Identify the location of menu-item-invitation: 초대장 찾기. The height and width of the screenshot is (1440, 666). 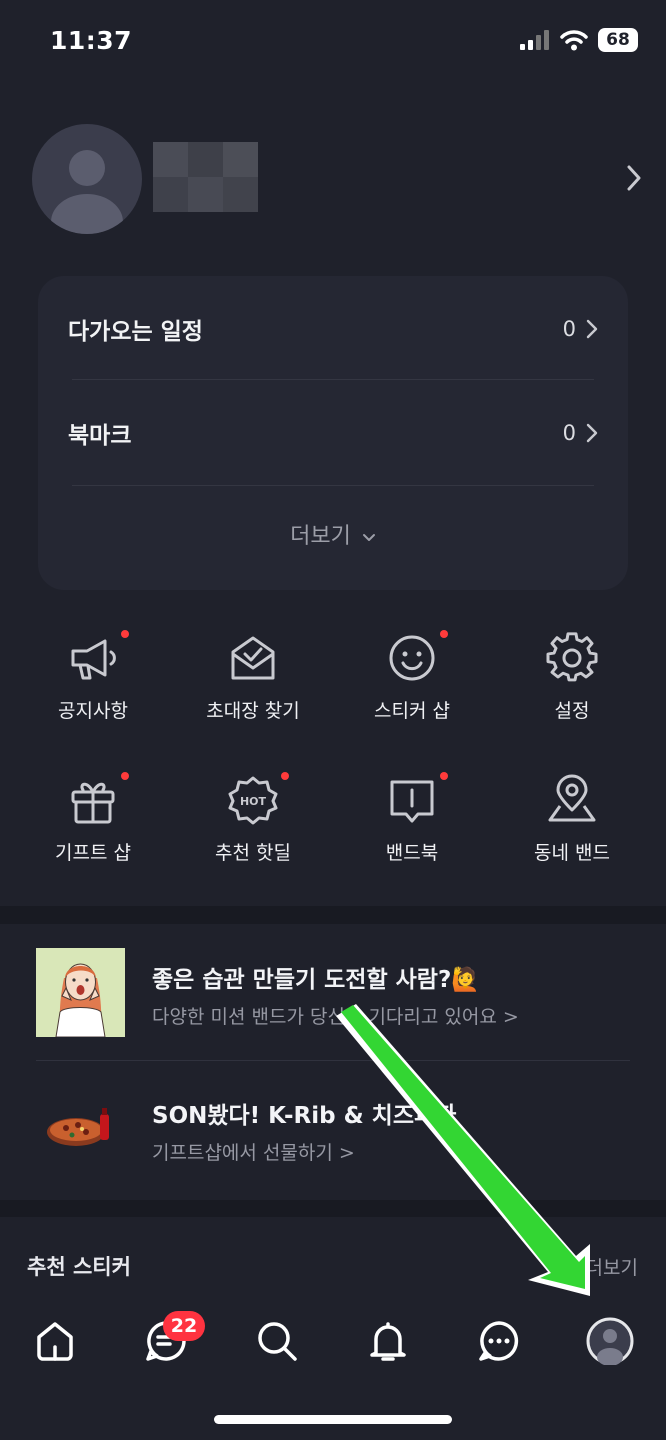
(253, 682).